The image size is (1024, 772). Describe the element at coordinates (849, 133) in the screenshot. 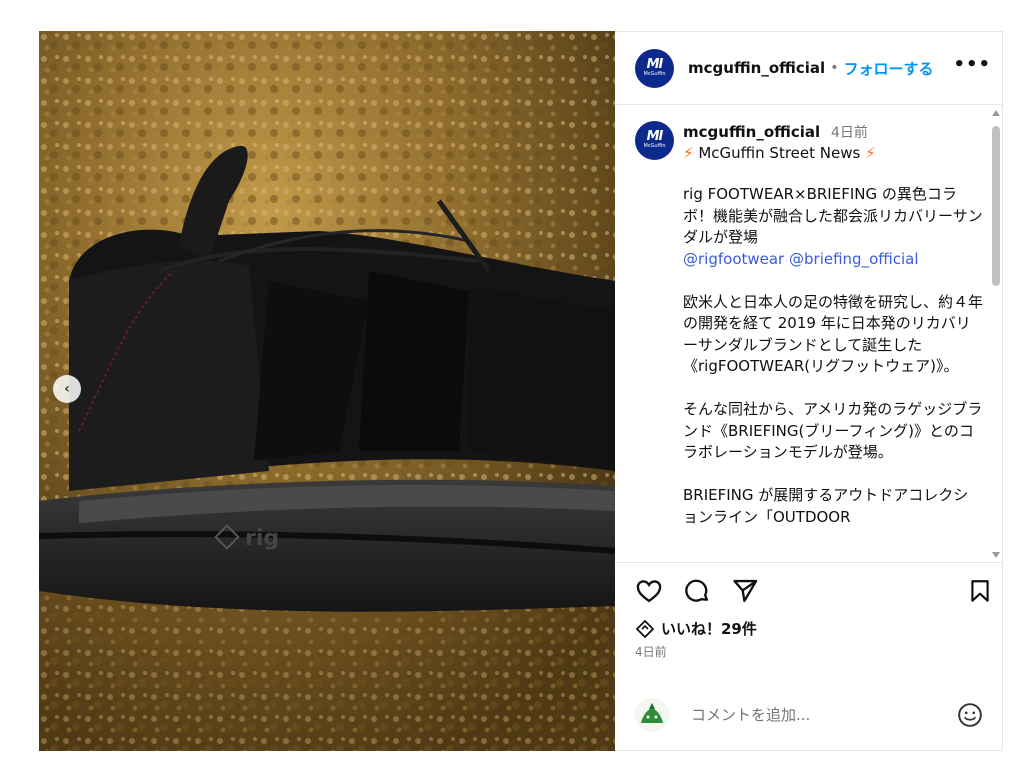

I see `caption-time: 4日前` at that location.